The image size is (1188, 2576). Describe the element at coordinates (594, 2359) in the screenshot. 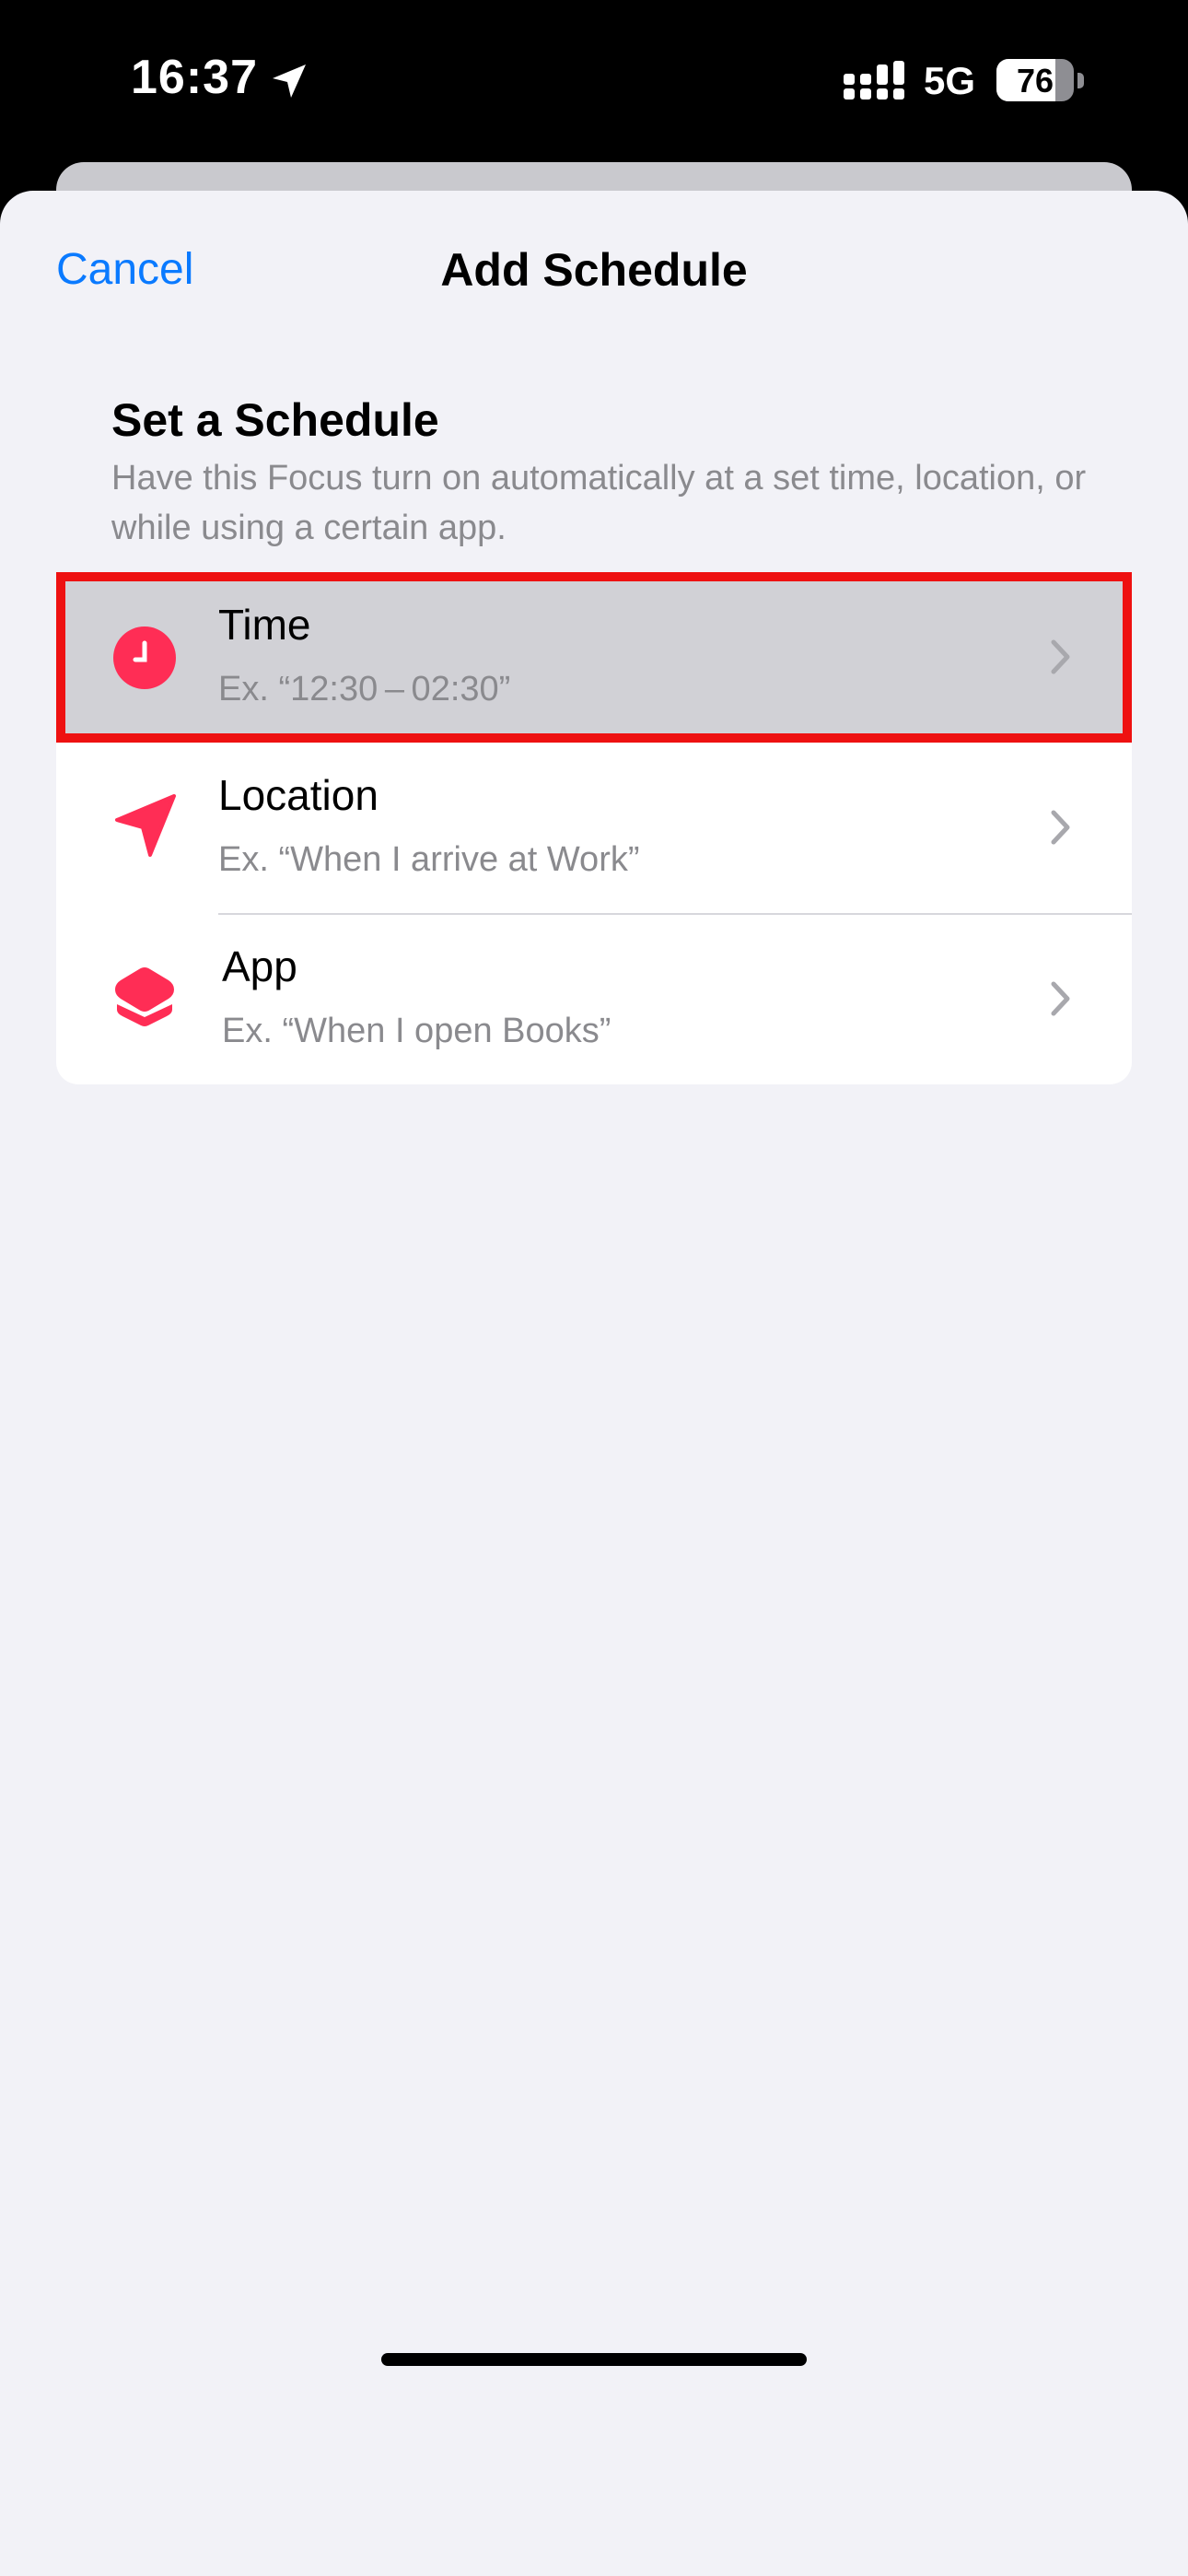

I see `home-indicator` at that location.